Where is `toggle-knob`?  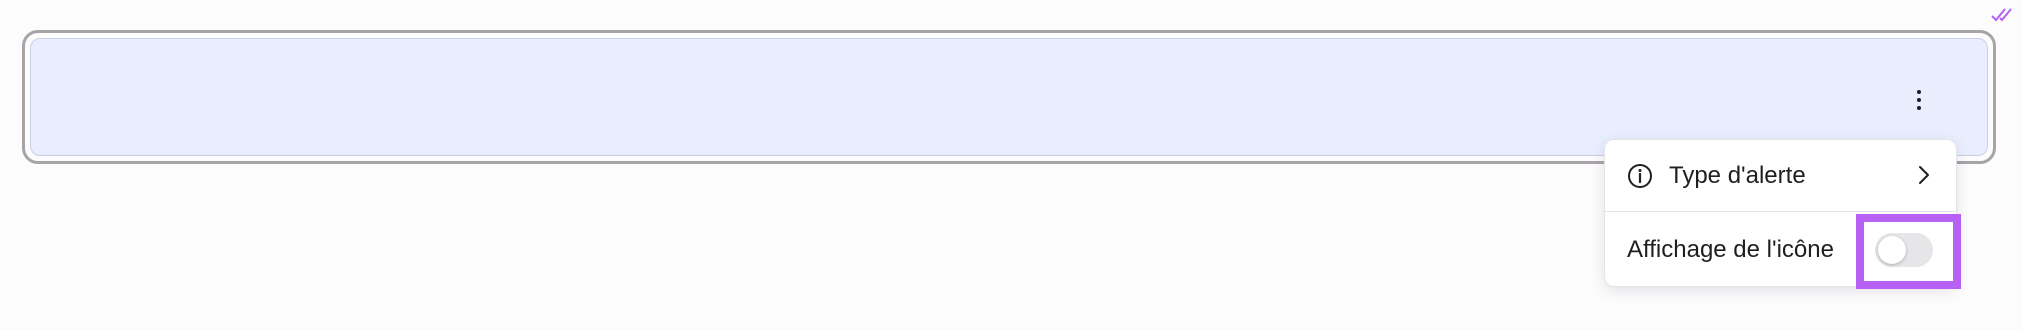 toggle-knob is located at coordinates (1892, 250).